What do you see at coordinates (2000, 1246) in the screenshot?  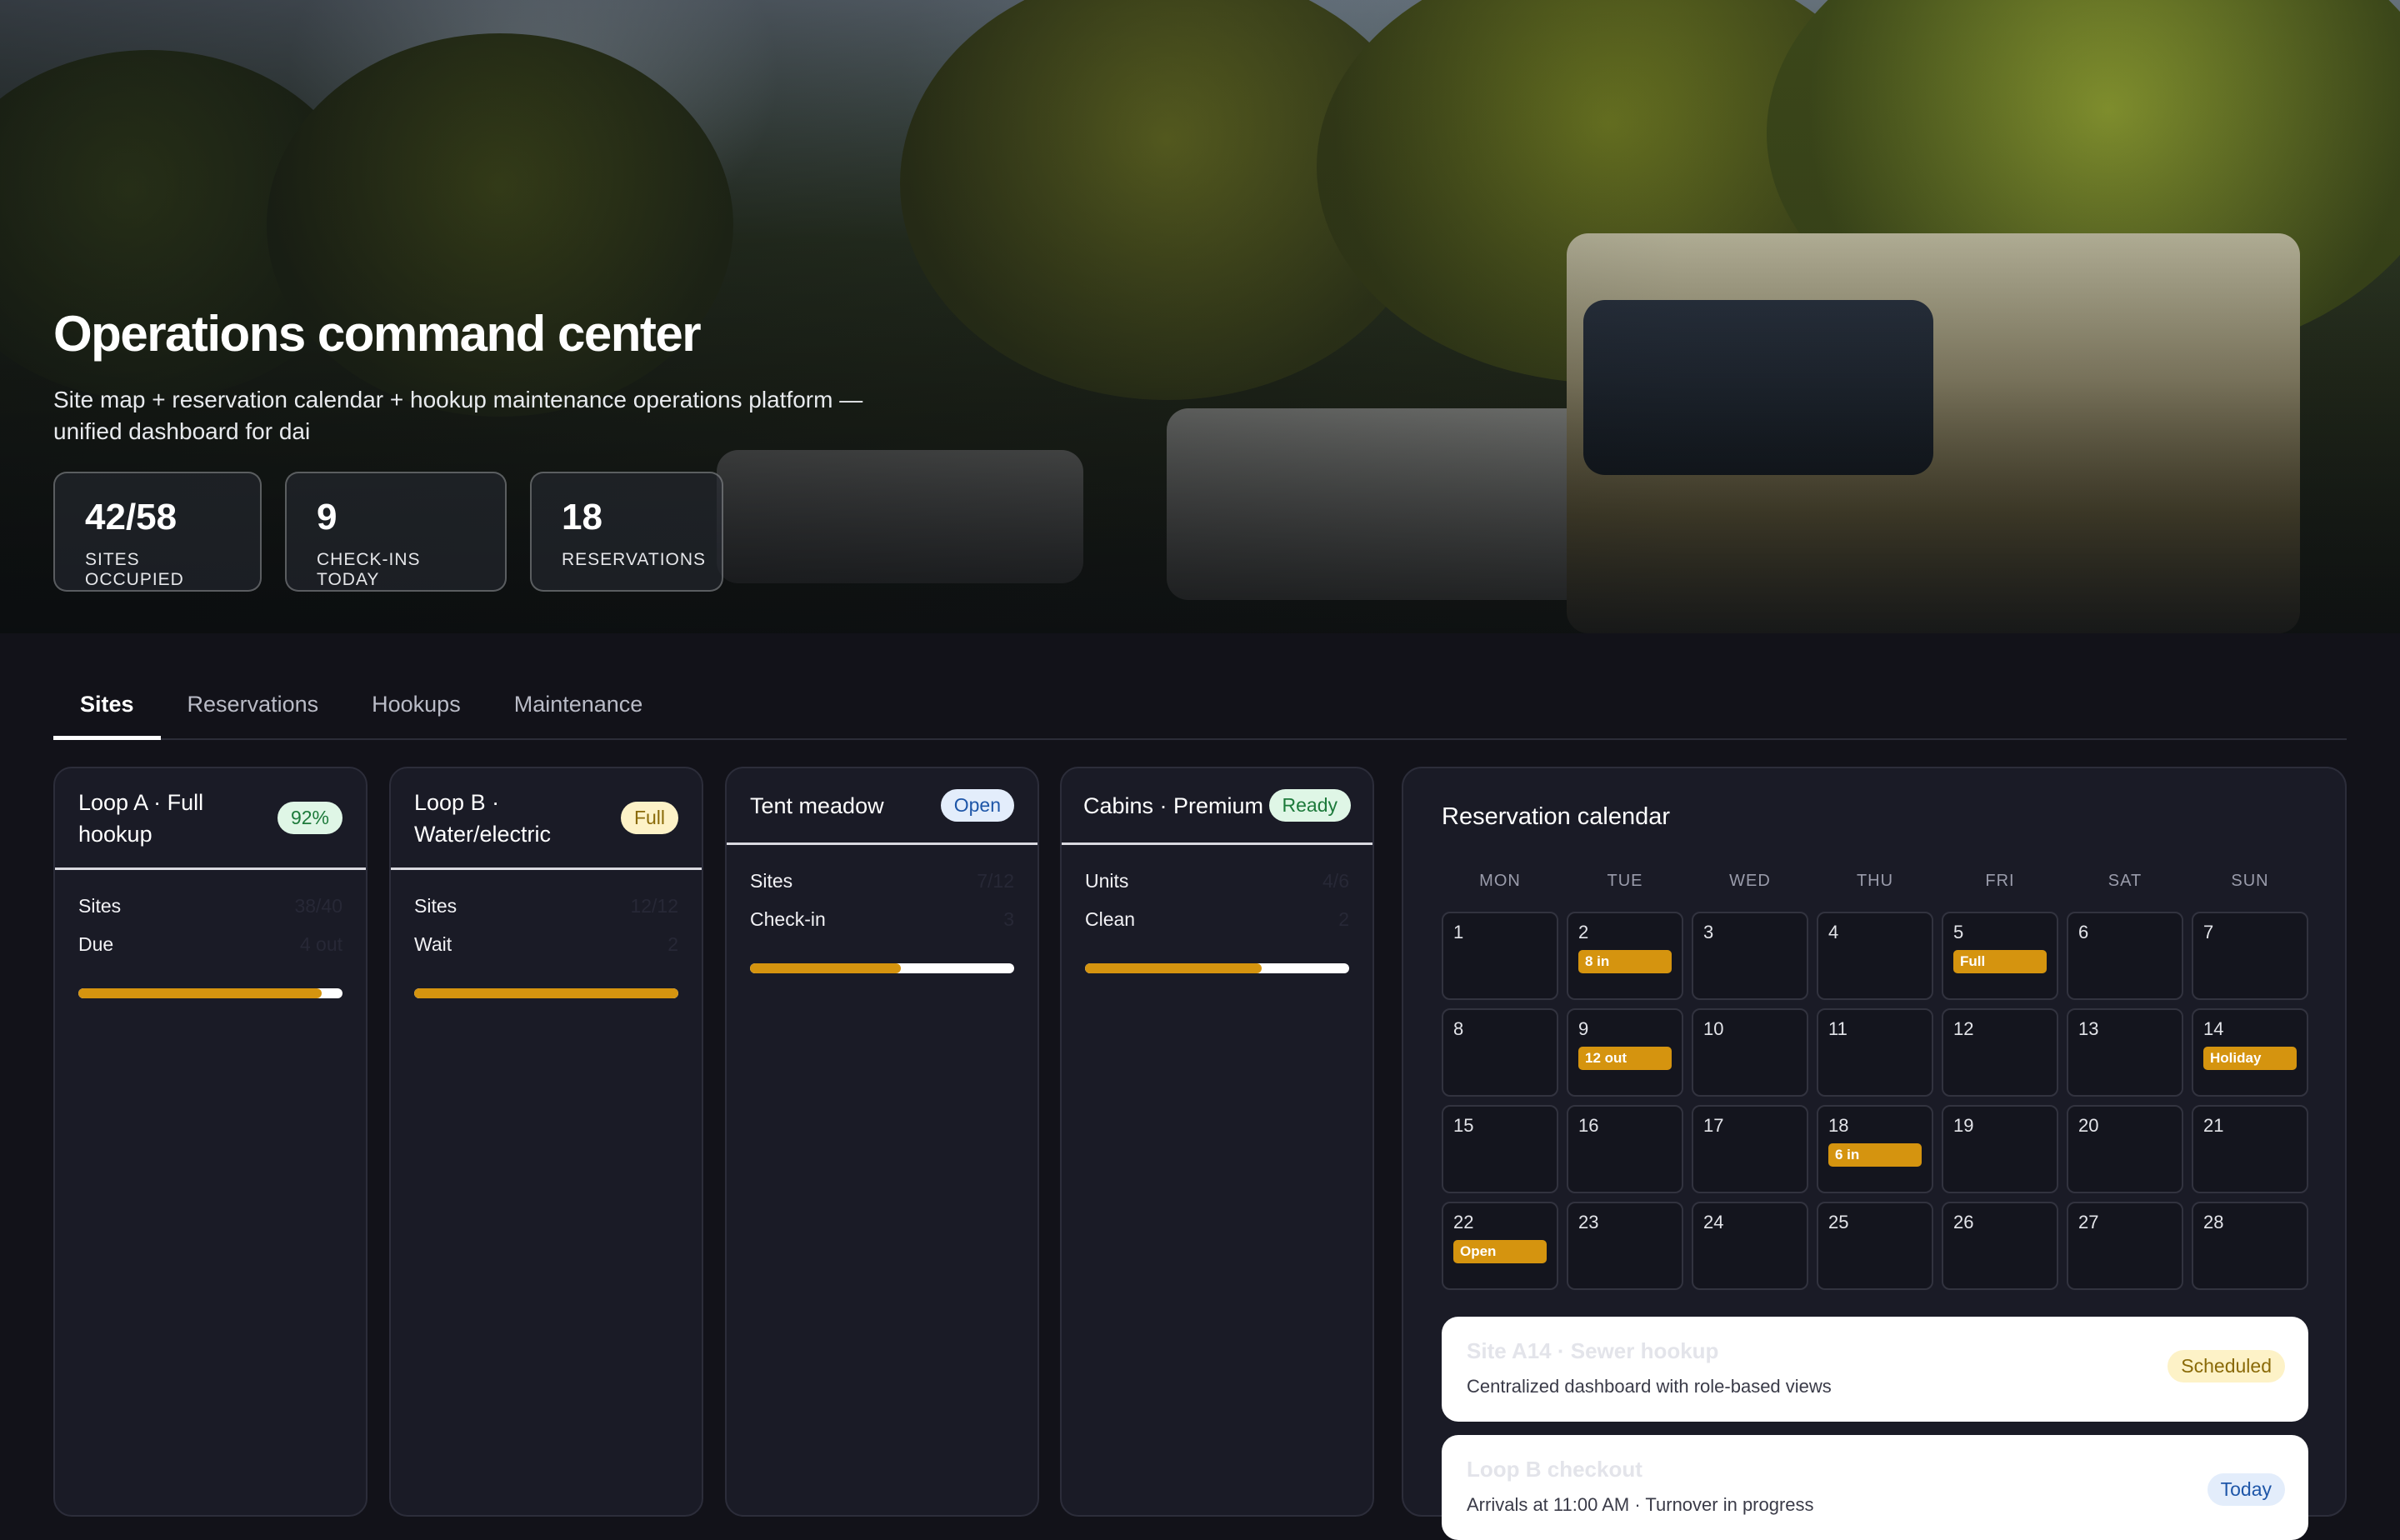 I see `calendar-day: 26` at bounding box center [2000, 1246].